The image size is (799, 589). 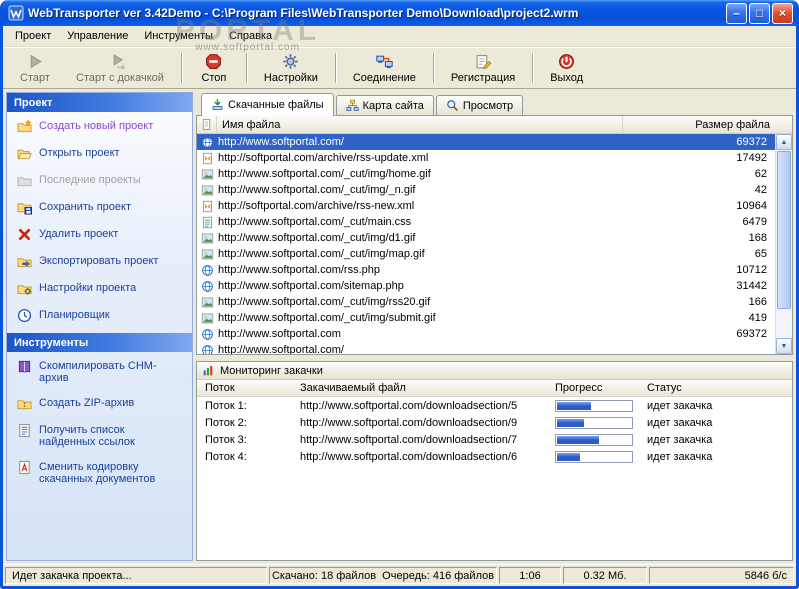 I want to click on toolbar-button-label: Стоп, so click(x=214, y=77).